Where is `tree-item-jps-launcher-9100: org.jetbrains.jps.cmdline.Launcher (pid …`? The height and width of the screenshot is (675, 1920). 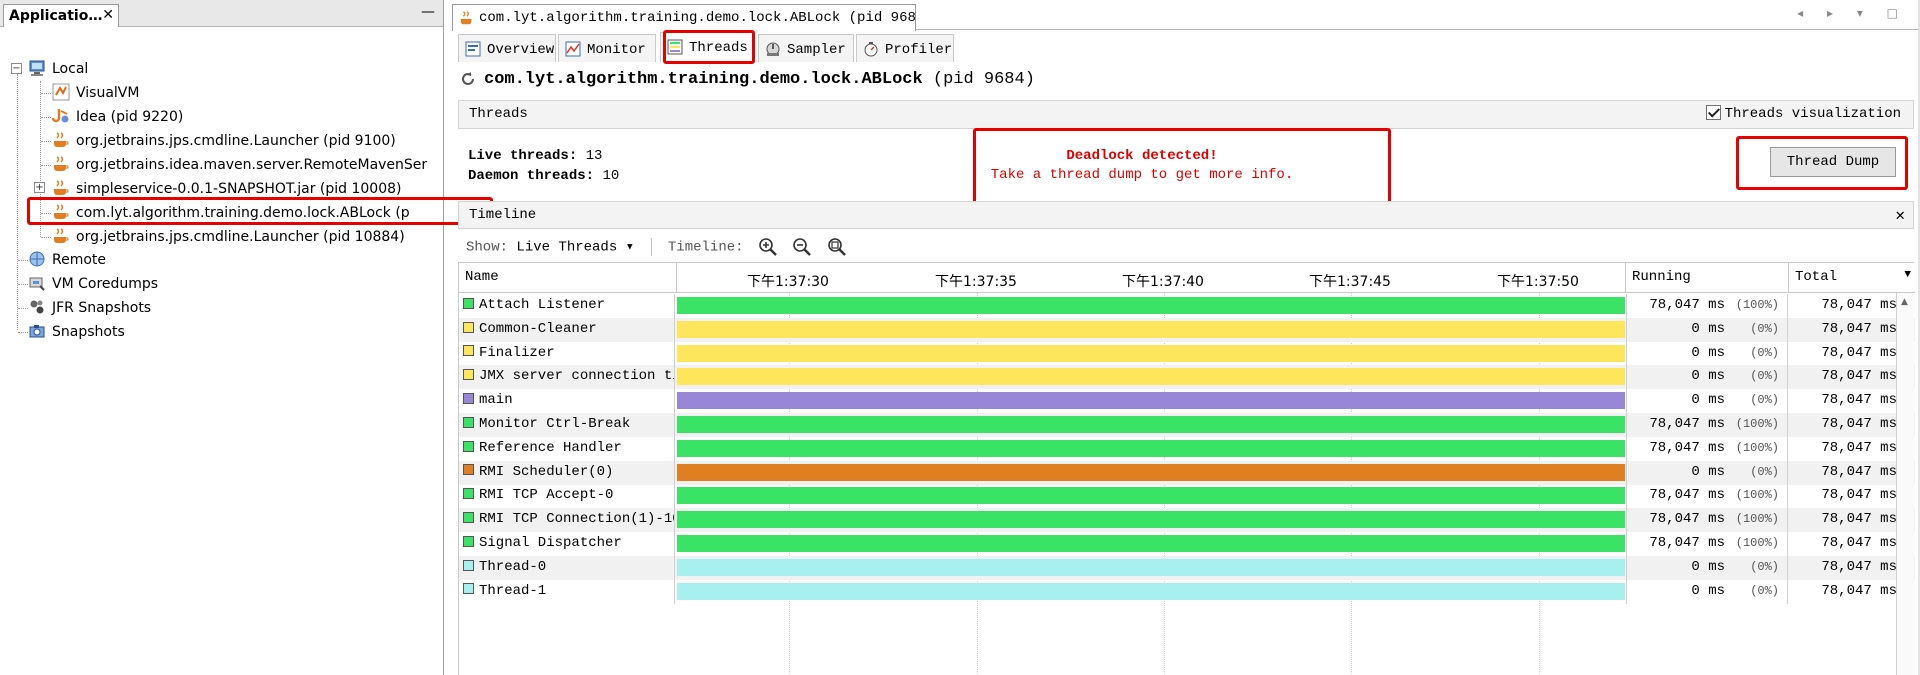
tree-item-jps-launcher-9100: org.jetbrains.jps.cmdline.Launcher (pid … is located at coordinates (224, 141).